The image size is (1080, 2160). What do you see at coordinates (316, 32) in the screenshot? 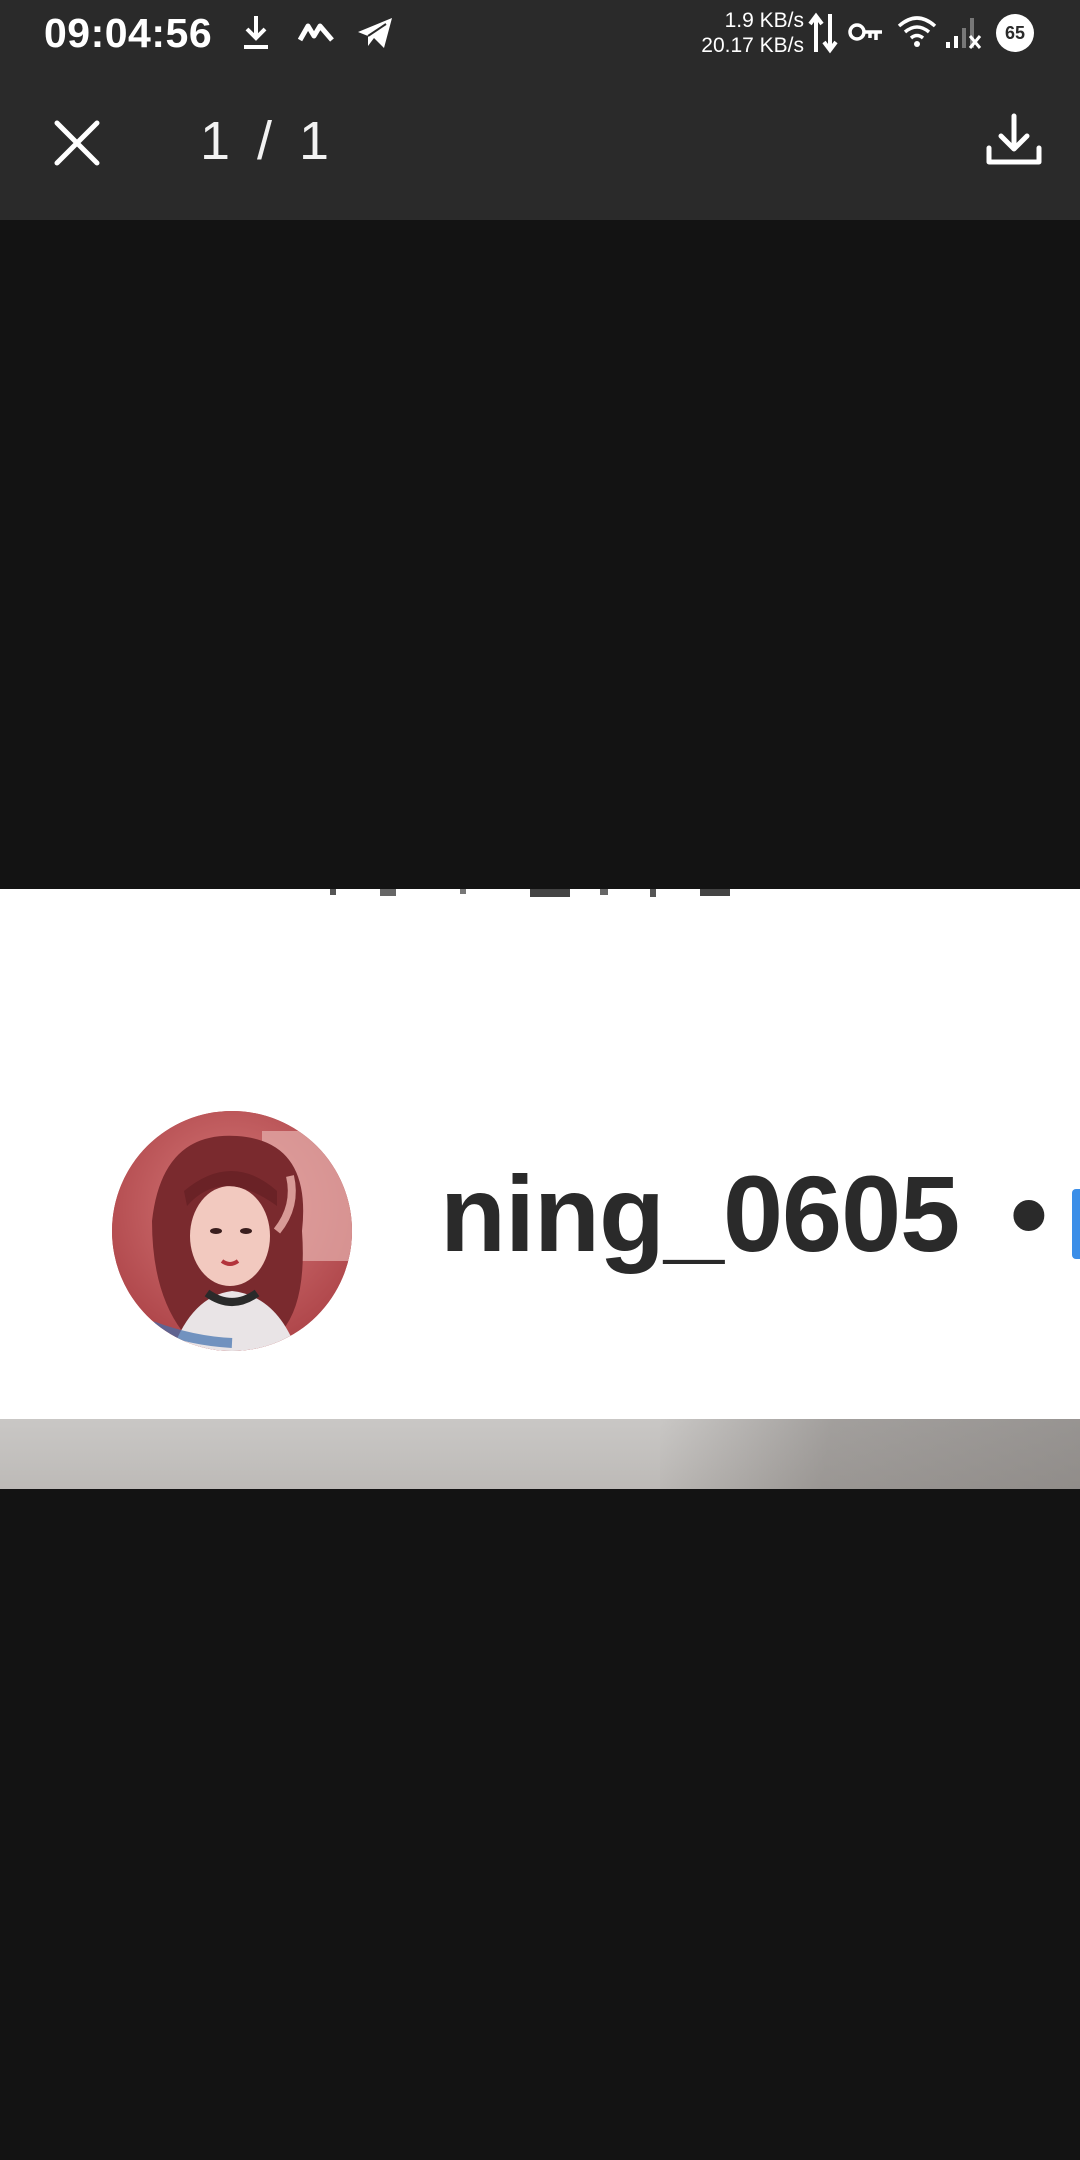
I see `app-icon` at bounding box center [316, 32].